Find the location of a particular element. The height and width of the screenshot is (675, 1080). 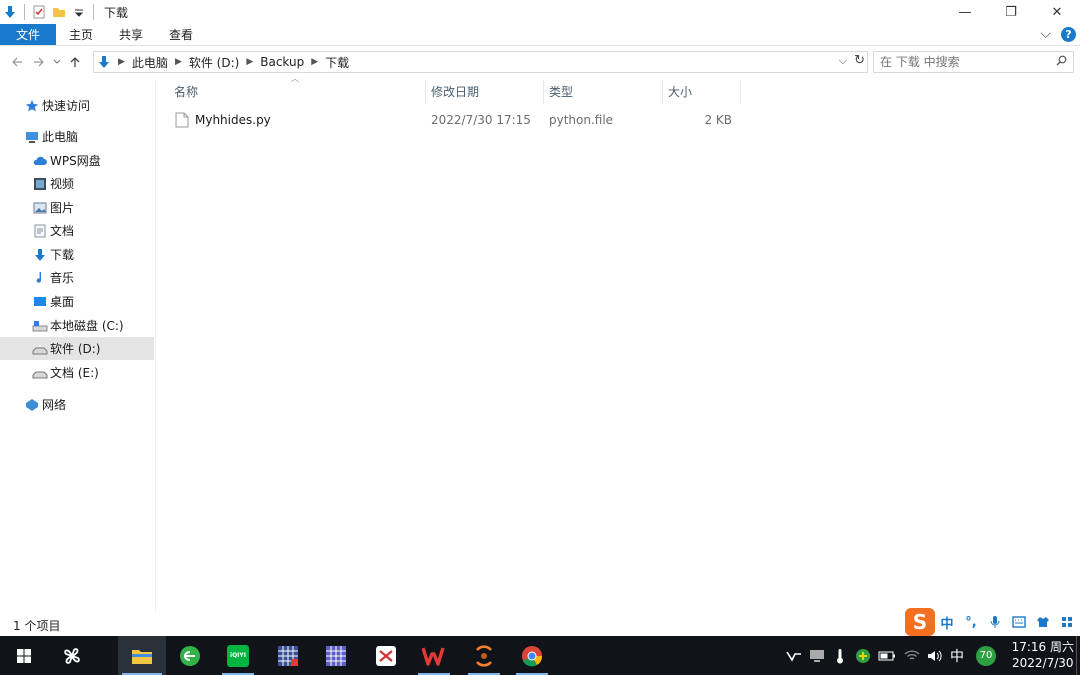

restore-button: ❐ is located at coordinates (1011, 12).